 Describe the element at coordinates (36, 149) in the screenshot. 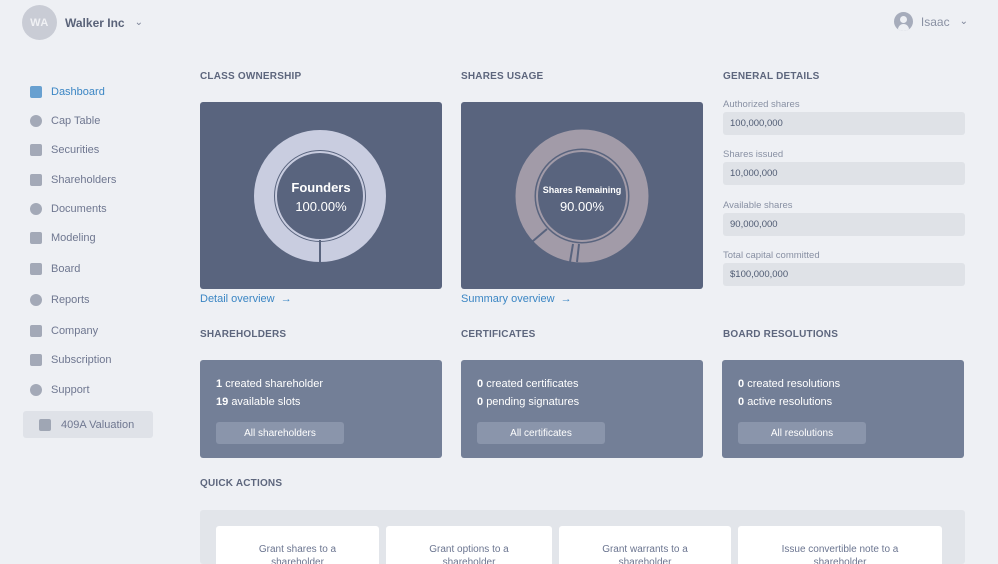

I see `clipboard-icon` at that location.